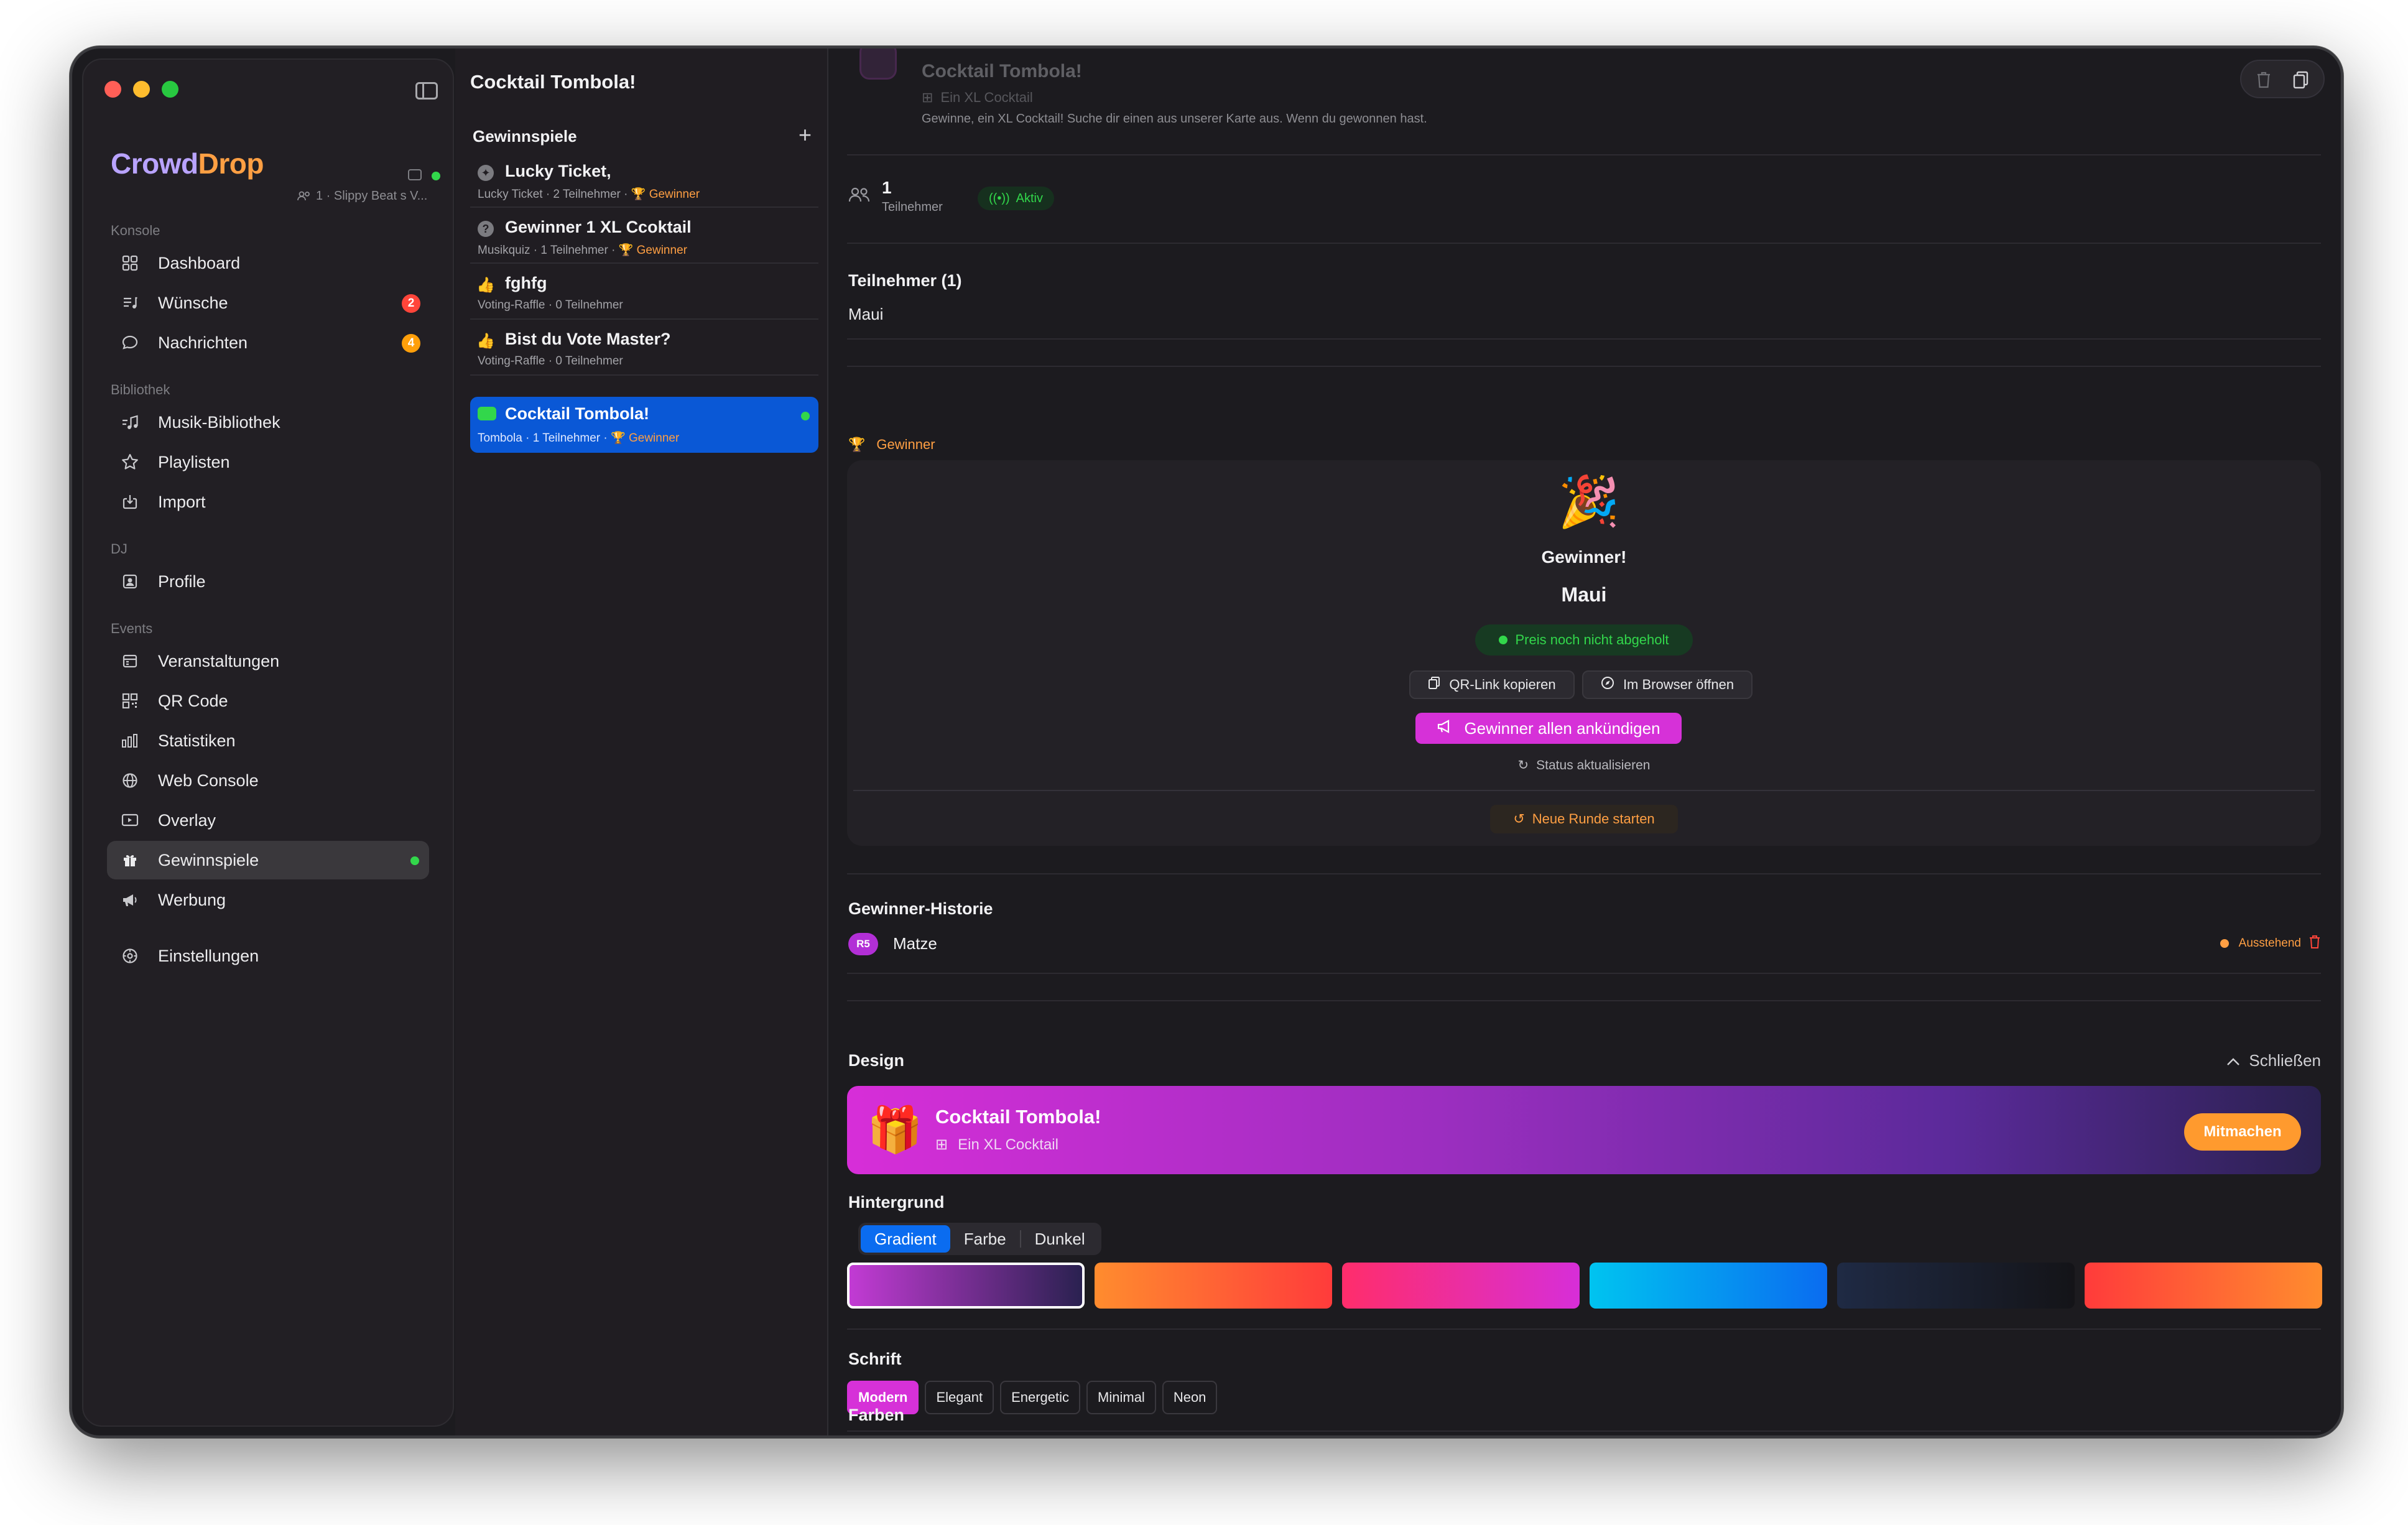 The height and width of the screenshot is (1525, 2408). Describe the element at coordinates (1492, 685) in the screenshot. I see `copy-qr-link-button: QR-Link kopieren` at that location.